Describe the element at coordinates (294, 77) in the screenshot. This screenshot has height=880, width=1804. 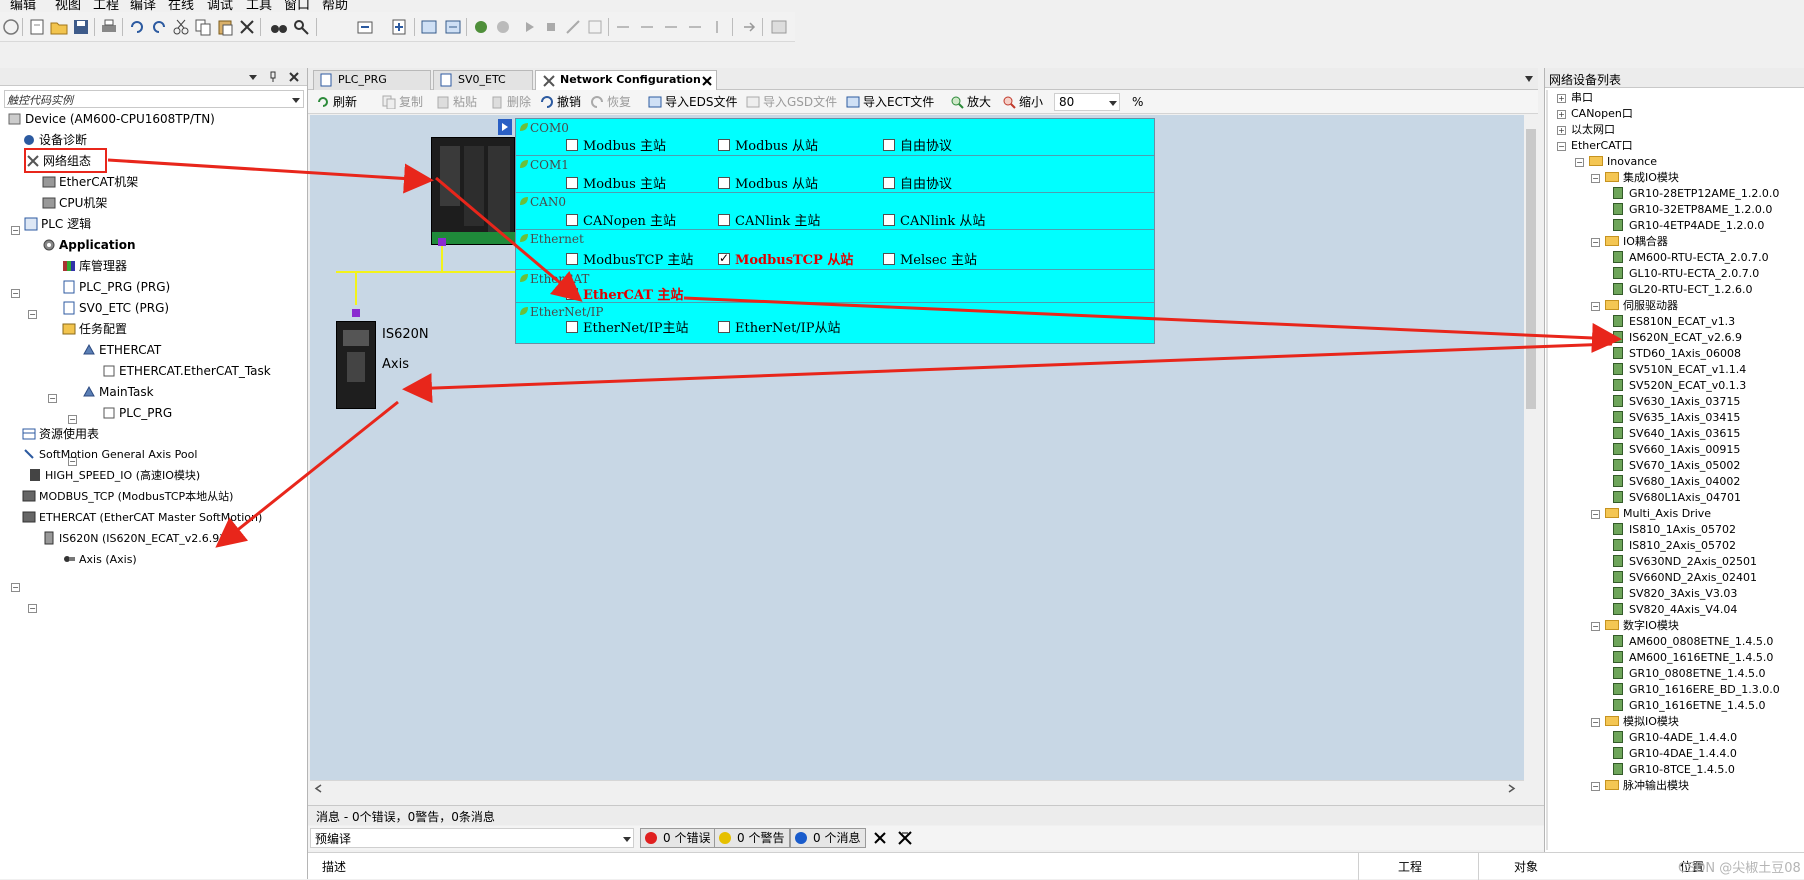
I see `close-icon` at that location.